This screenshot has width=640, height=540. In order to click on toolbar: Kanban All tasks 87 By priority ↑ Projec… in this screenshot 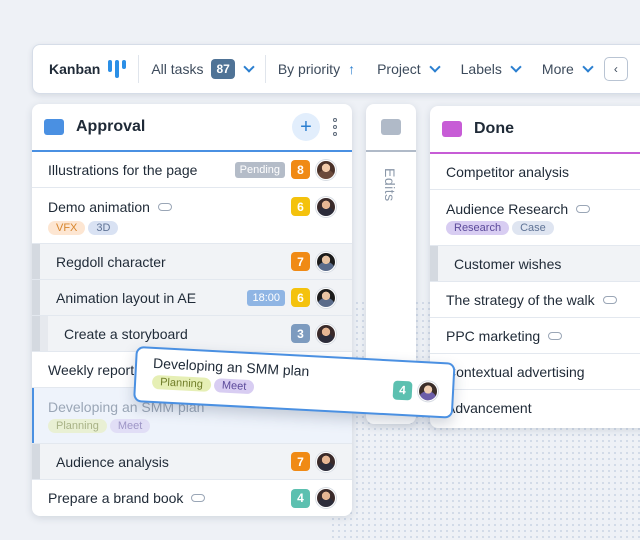, I will do `click(336, 69)`.